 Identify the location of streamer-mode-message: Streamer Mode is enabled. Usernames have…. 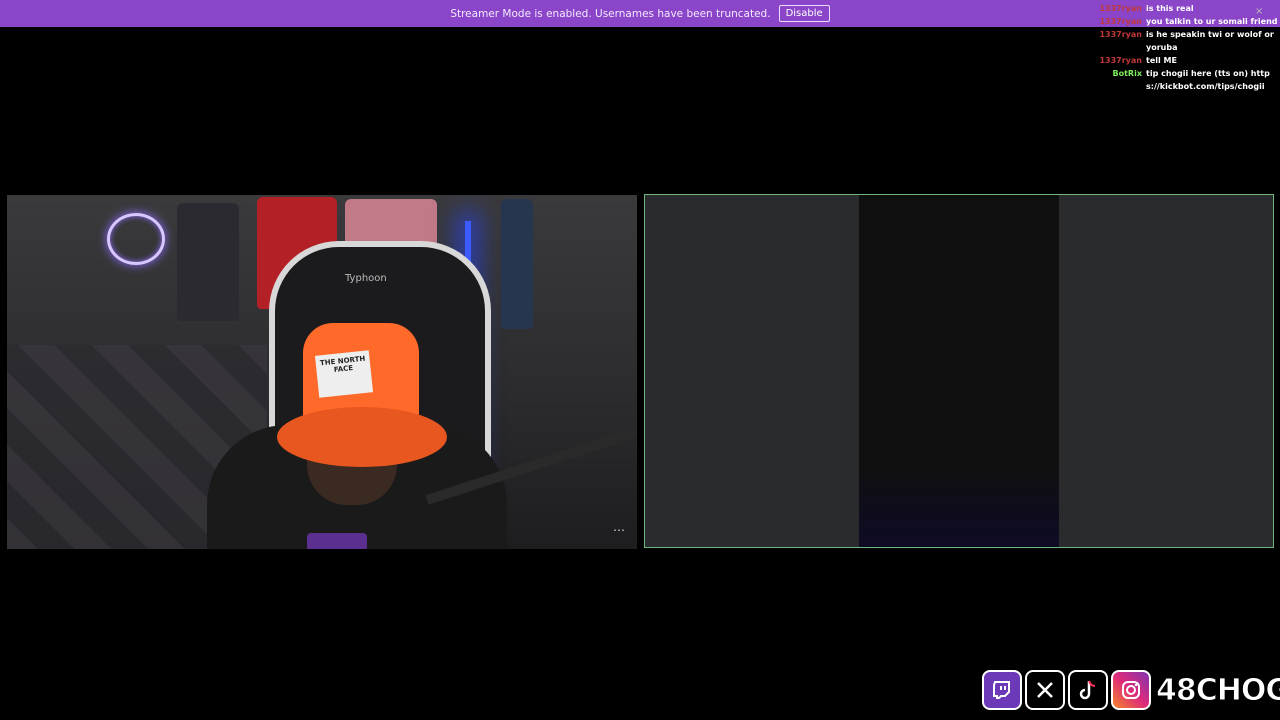
(610, 13).